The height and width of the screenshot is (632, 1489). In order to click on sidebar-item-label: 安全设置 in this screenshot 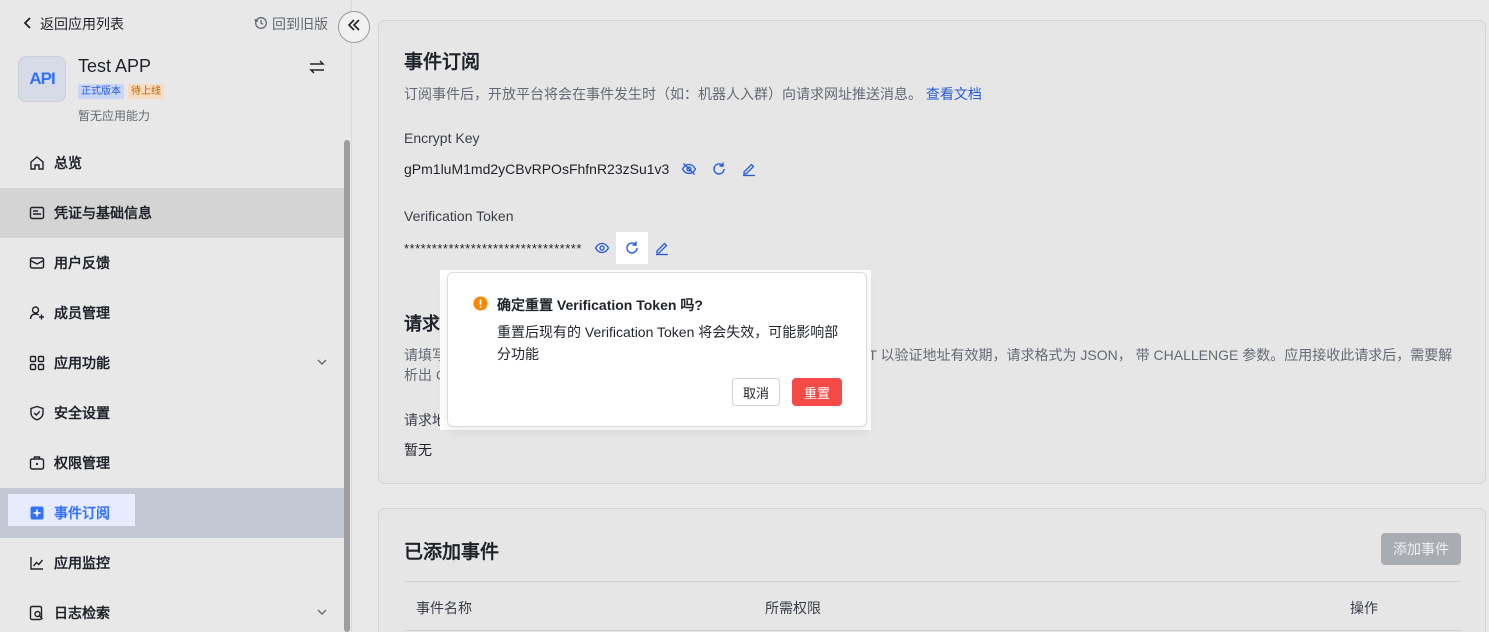, I will do `click(82, 413)`.